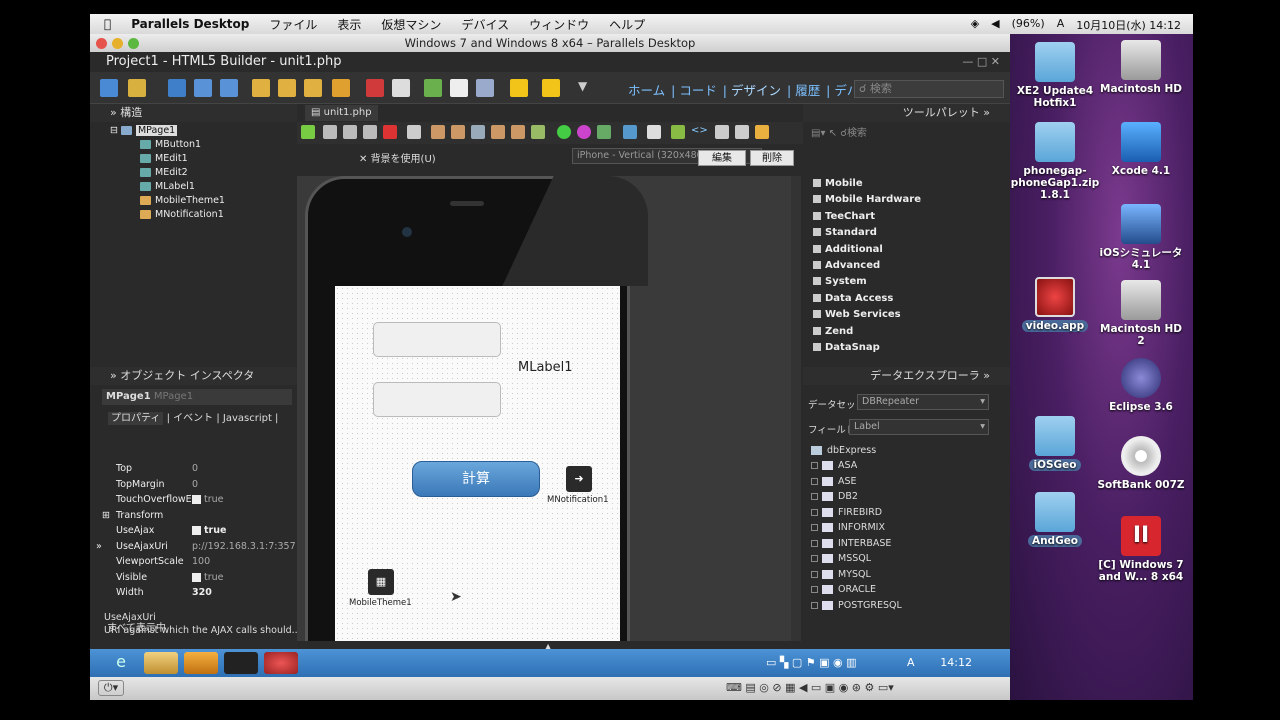 Image resolution: width=1280 pixels, height=720 pixels. What do you see at coordinates (762, 132) in the screenshot?
I see `lock-icon` at bounding box center [762, 132].